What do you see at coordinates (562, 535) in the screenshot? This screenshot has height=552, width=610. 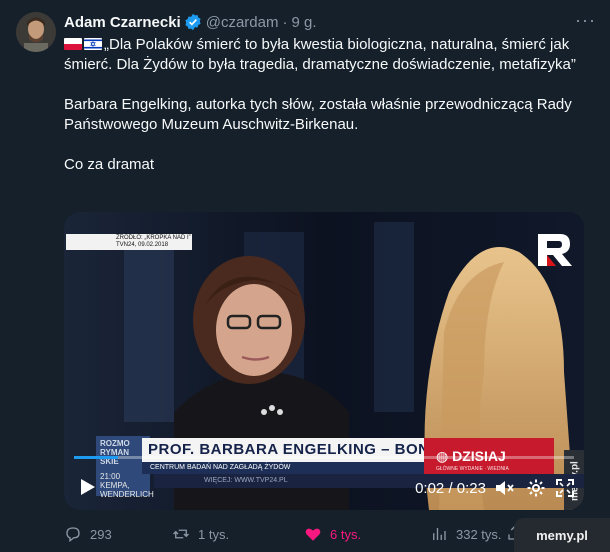 I see `memy-watermark-badge: memy.pl` at bounding box center [562, 535].